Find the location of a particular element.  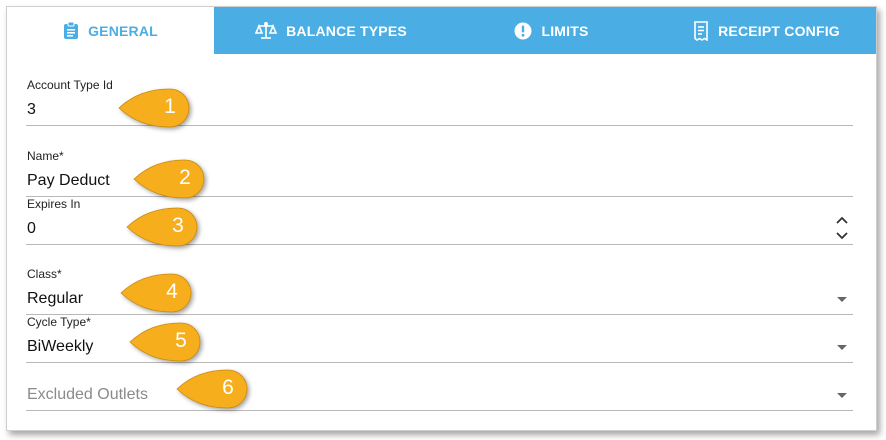

callout-number-6: 6 is located at coordinates (228, 387).